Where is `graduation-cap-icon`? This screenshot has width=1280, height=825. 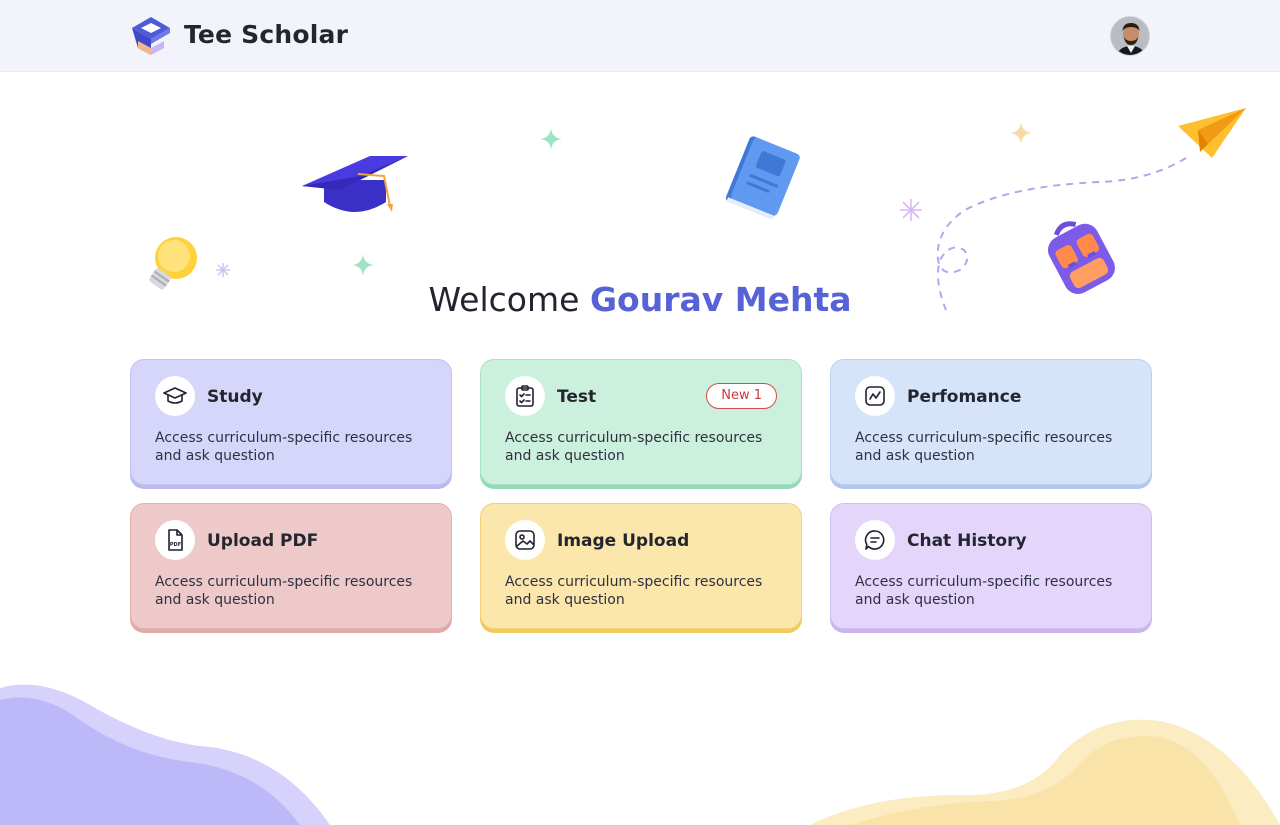
graduation-cap-icon is located at coordinates (175, 396).